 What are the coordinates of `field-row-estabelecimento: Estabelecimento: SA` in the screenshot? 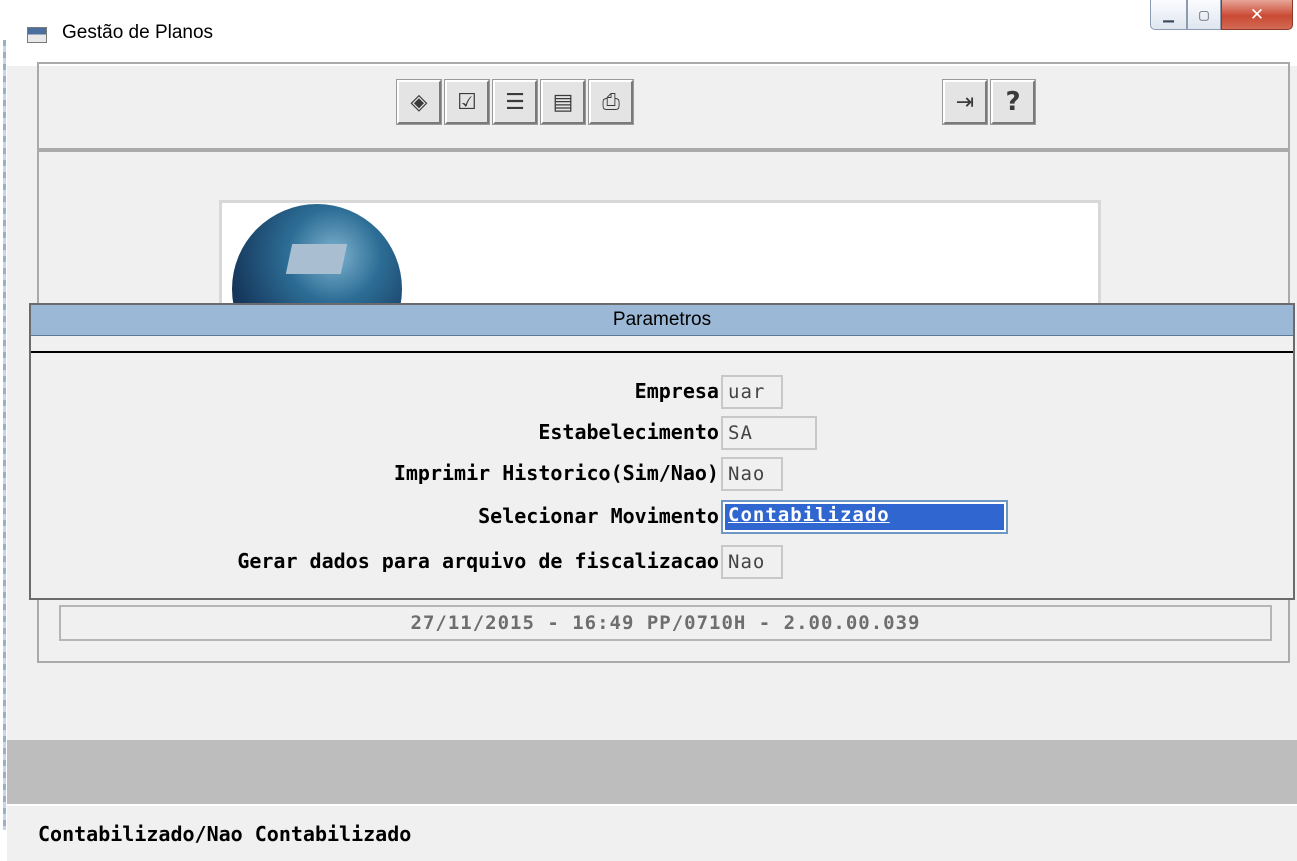 It's located at (662, 433).